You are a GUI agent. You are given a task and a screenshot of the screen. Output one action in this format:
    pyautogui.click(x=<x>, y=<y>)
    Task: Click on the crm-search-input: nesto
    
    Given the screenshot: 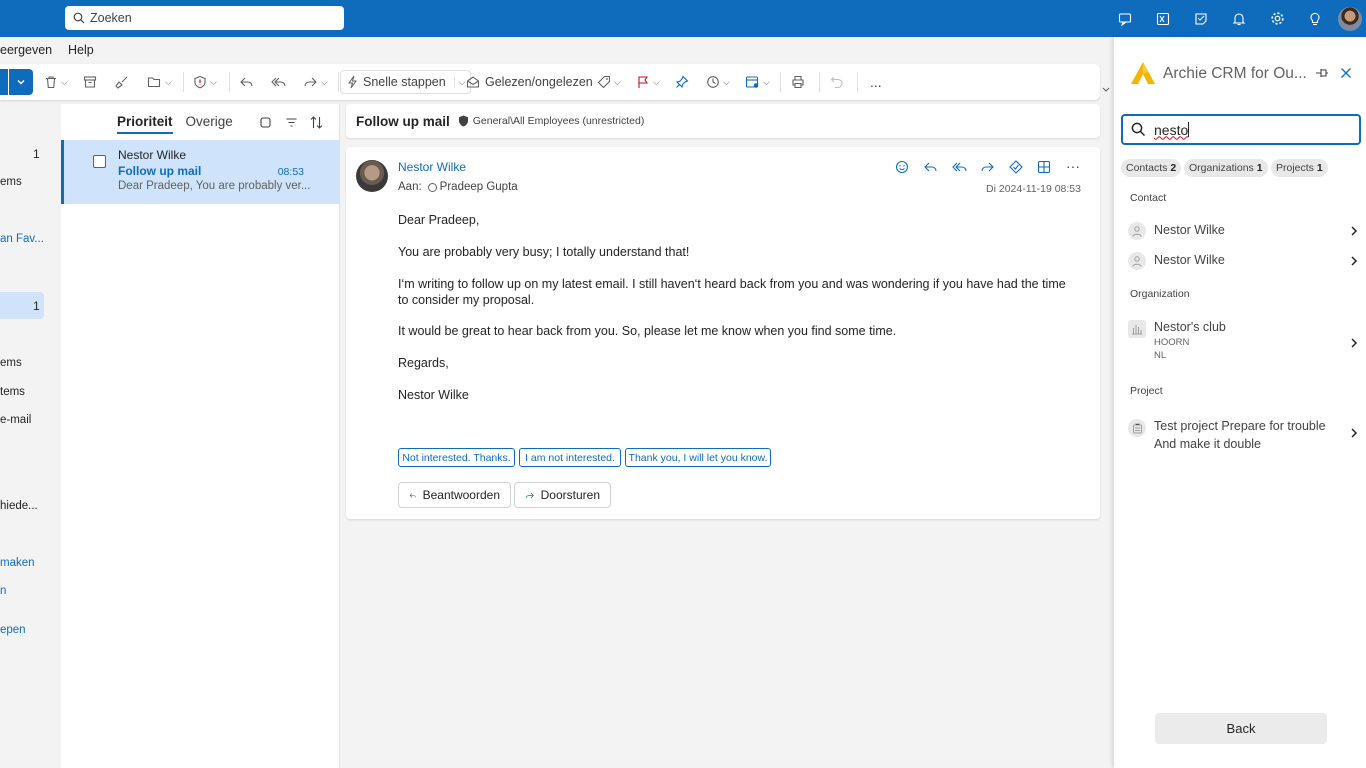 What is the action you would take?
    pyautogui.click(x=1241, y=129)
    